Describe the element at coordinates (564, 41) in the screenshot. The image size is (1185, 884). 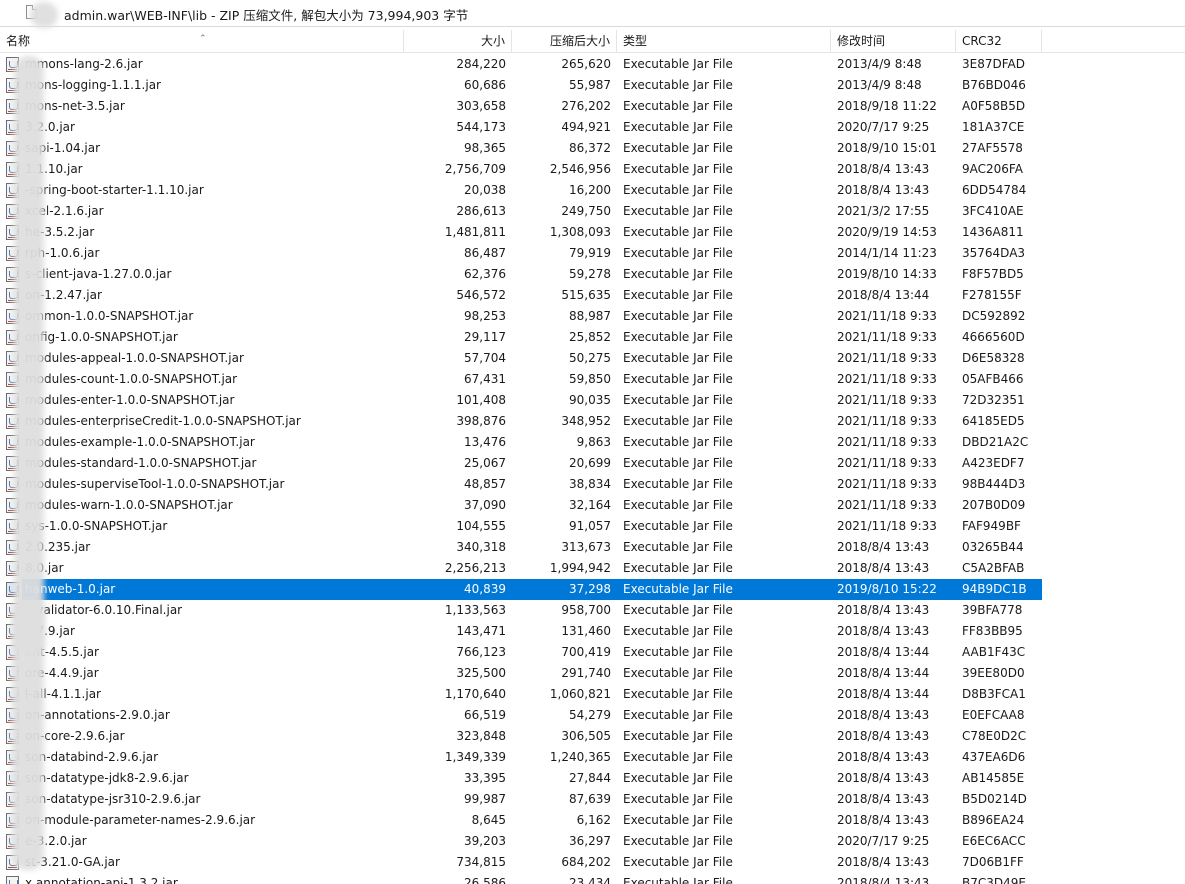
I see `column-header-packed-size: 压缩后大小` at that location.